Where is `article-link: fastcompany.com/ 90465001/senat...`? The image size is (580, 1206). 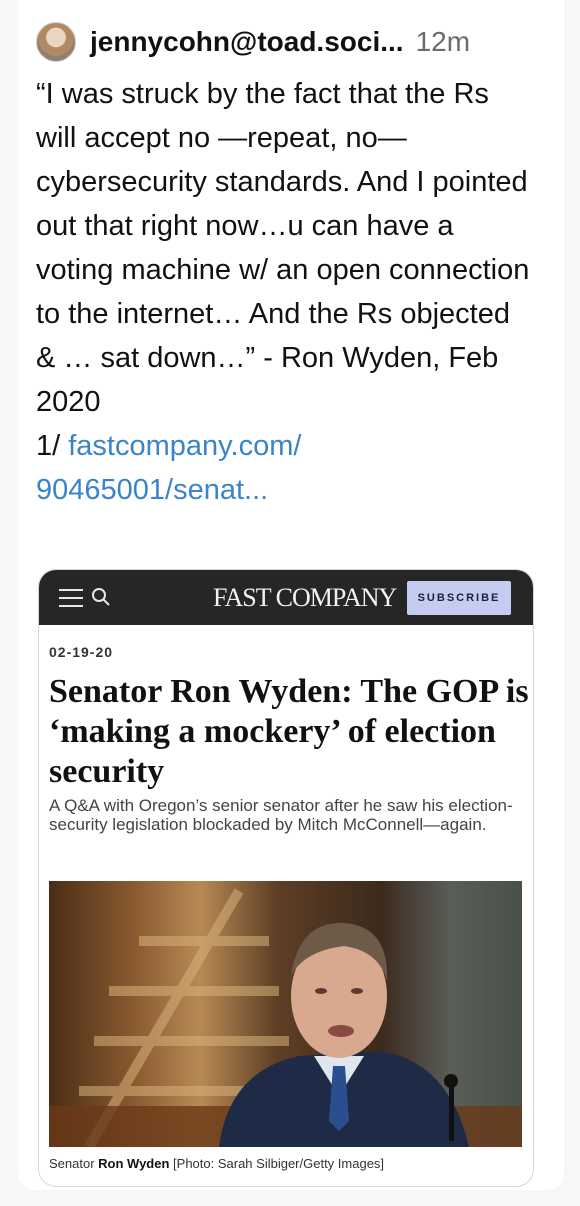 article-link: fastcompany.com/ 90465001/senat... is located at coordinates (168, 468).